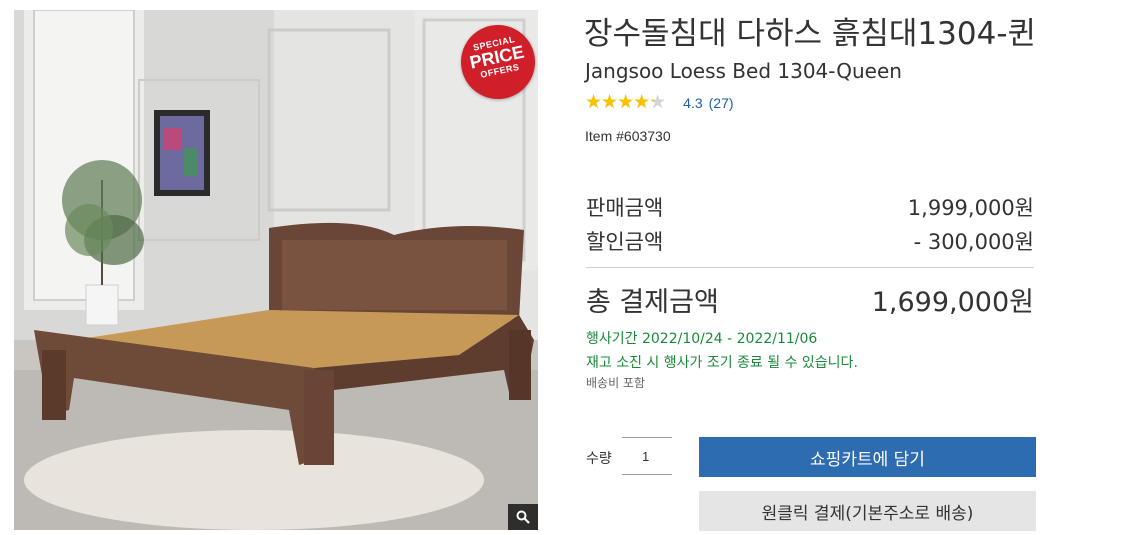 The width and height of the screenshot is (1132, 535). Describe the element at coordinates (952, 302) in the screenshot. I see `total-price-value: 1,699,000원` at that location.